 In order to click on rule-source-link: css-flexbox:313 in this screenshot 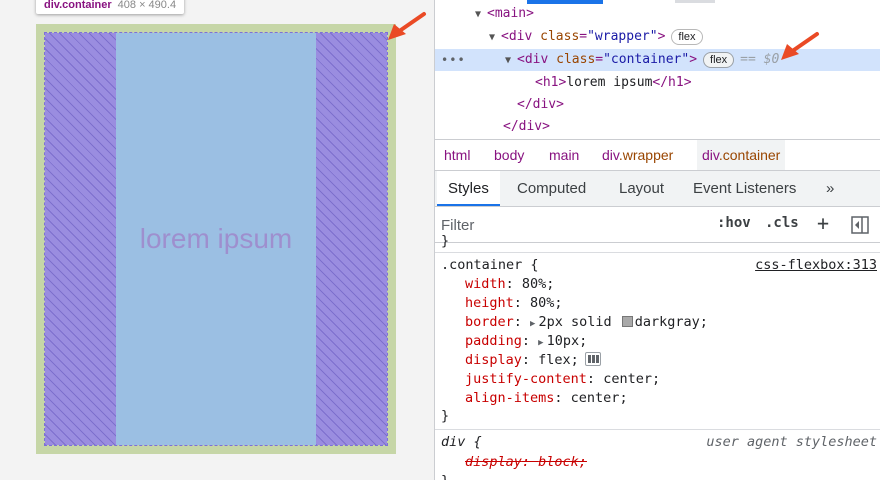, I will do `click(816, 265)`.